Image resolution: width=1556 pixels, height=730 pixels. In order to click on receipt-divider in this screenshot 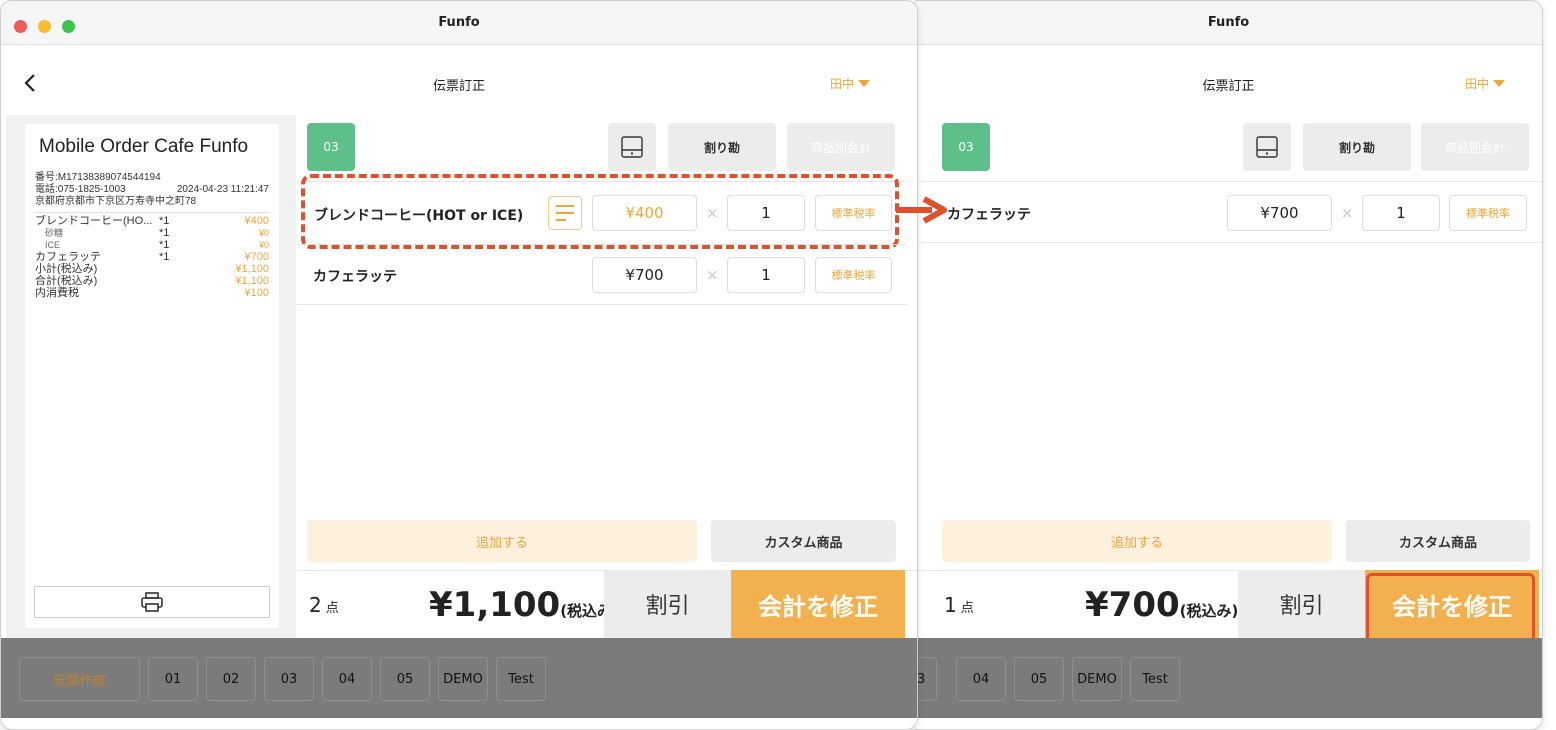, I will do `click(152, 212)`.